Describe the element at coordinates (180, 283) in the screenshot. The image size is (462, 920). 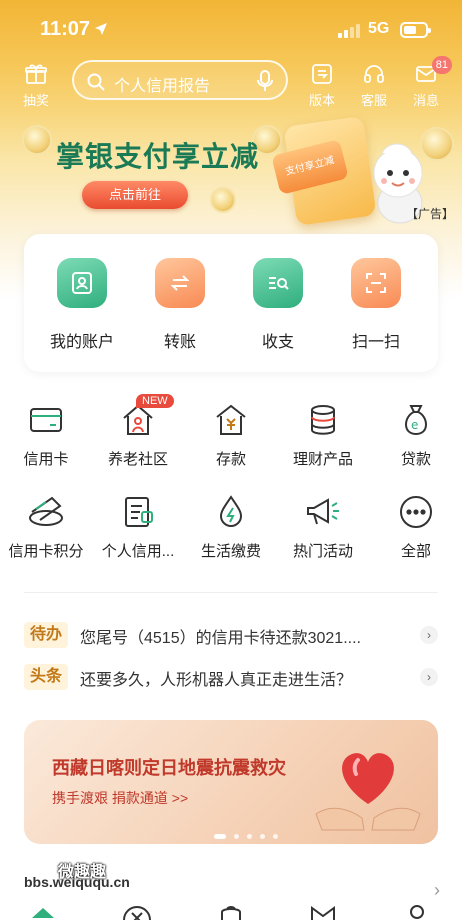
I see `transfer-icon` at that location.